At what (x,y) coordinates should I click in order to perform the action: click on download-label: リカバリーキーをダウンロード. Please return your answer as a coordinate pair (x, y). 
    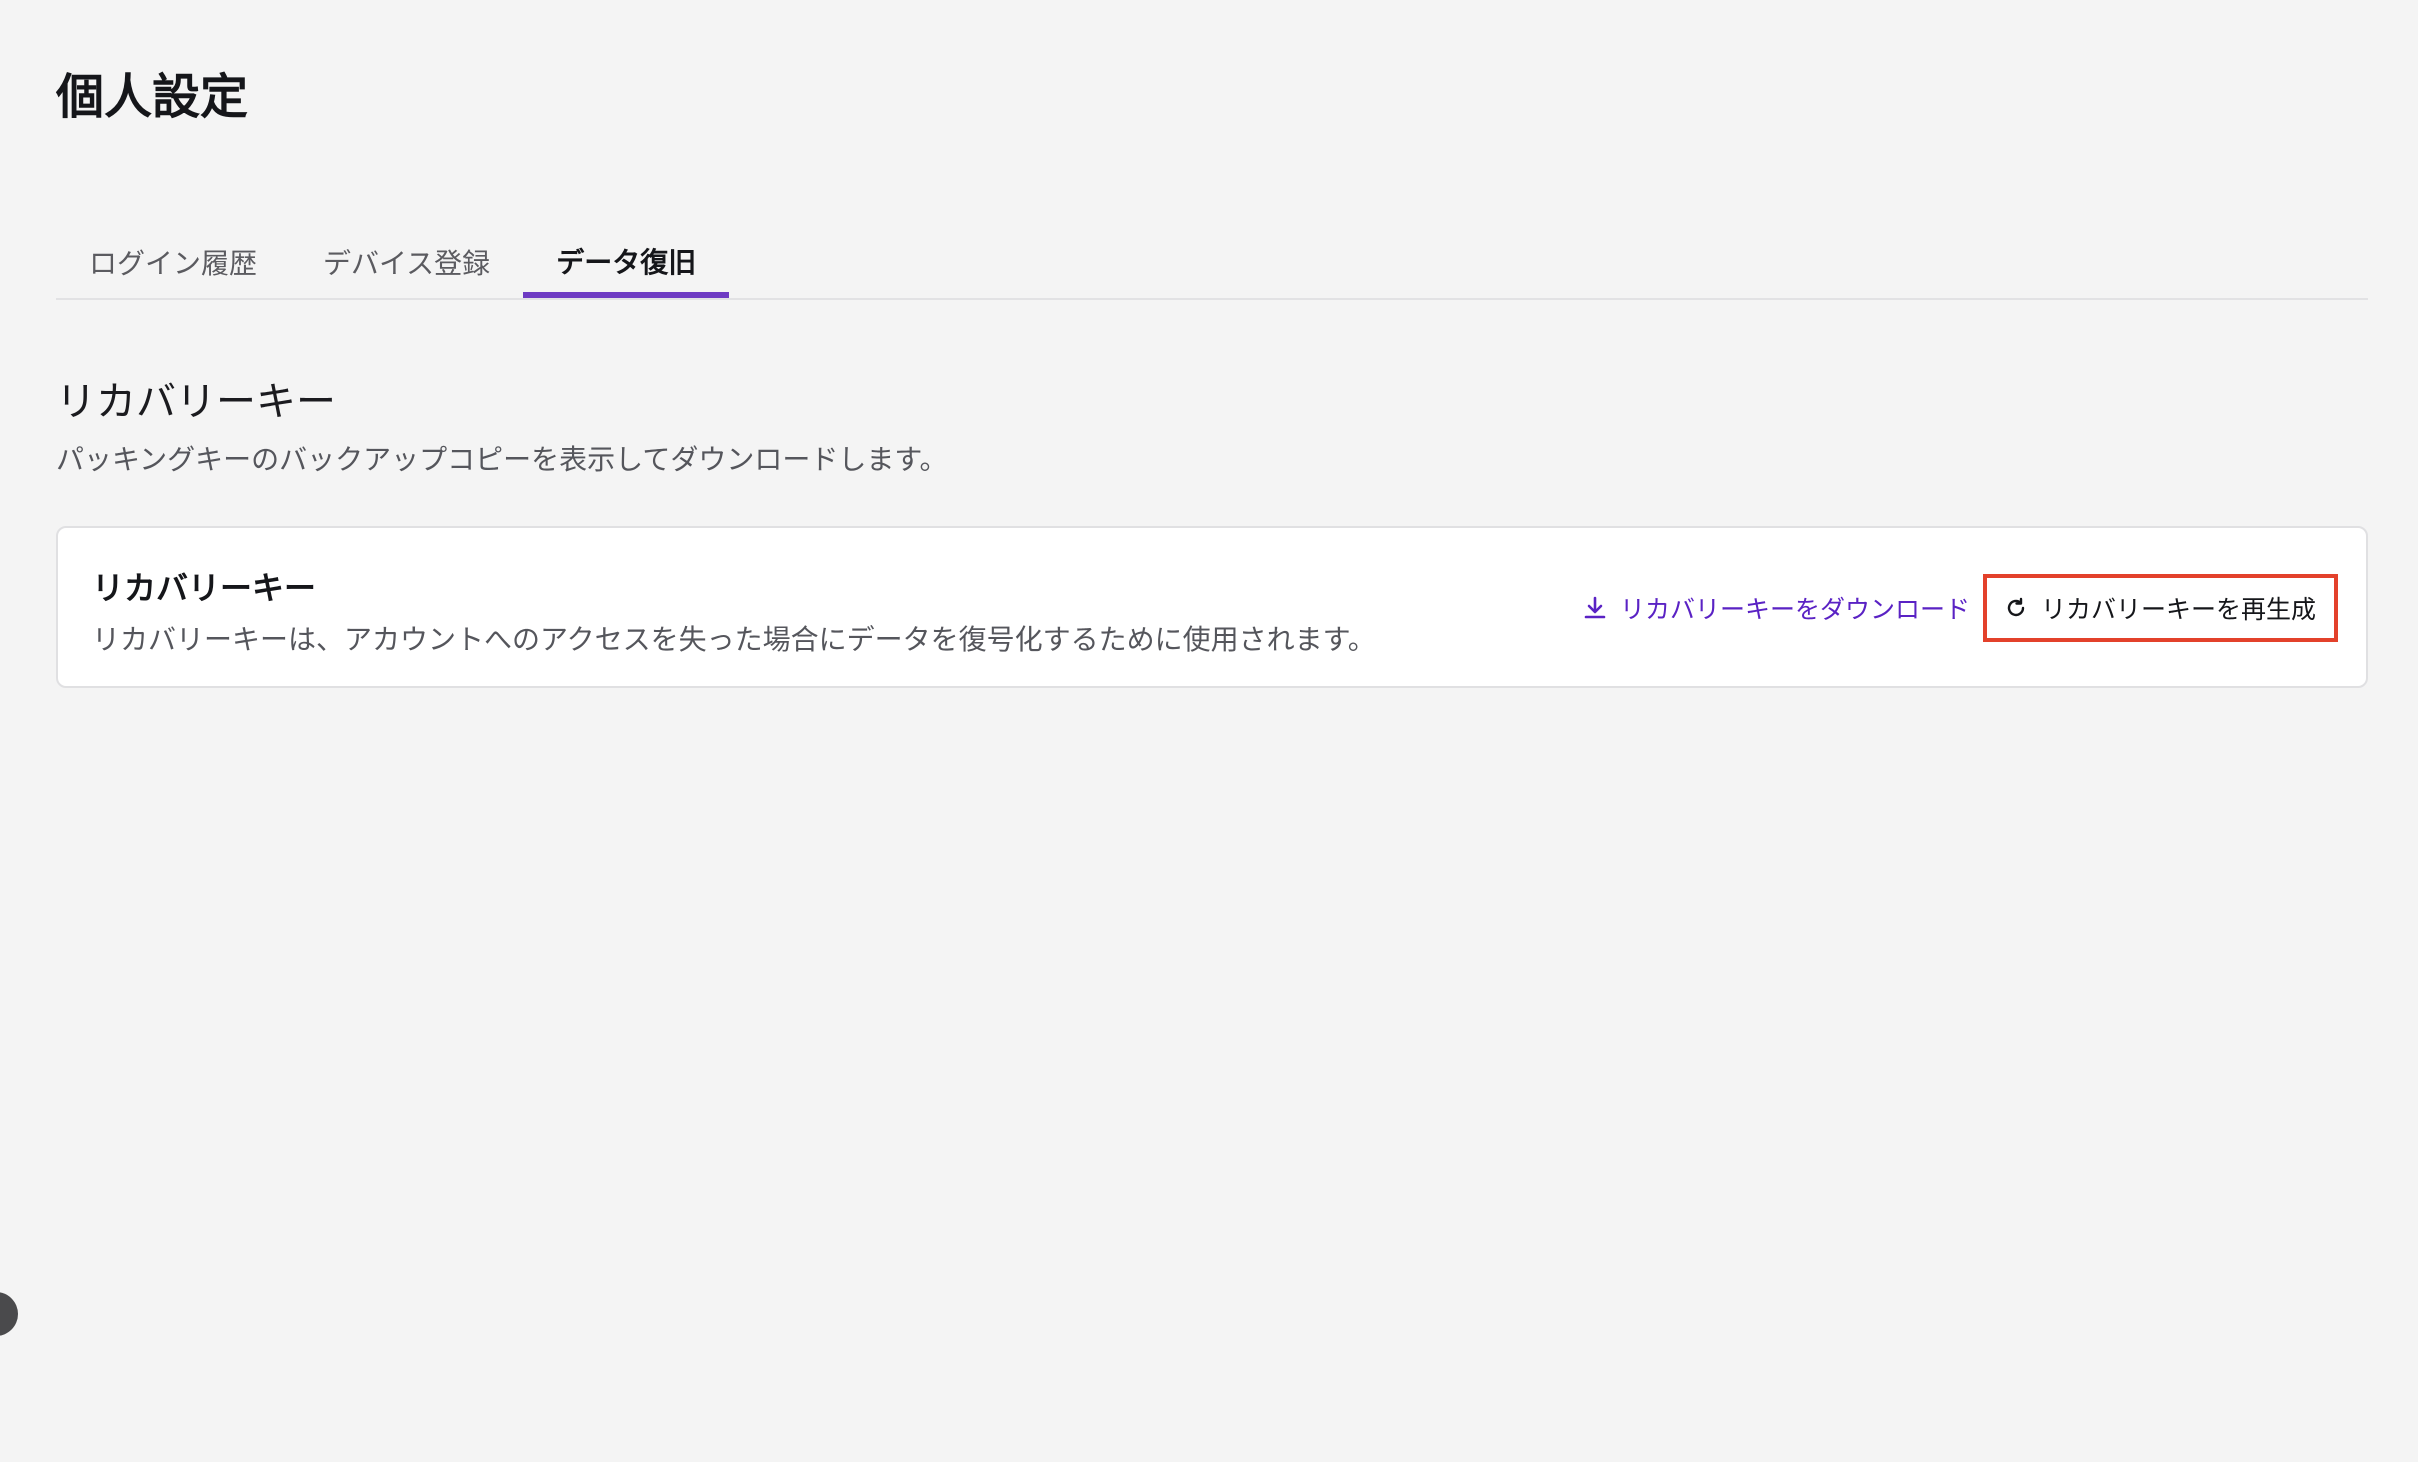
    Looking at the image, I should click on (1794, 609).